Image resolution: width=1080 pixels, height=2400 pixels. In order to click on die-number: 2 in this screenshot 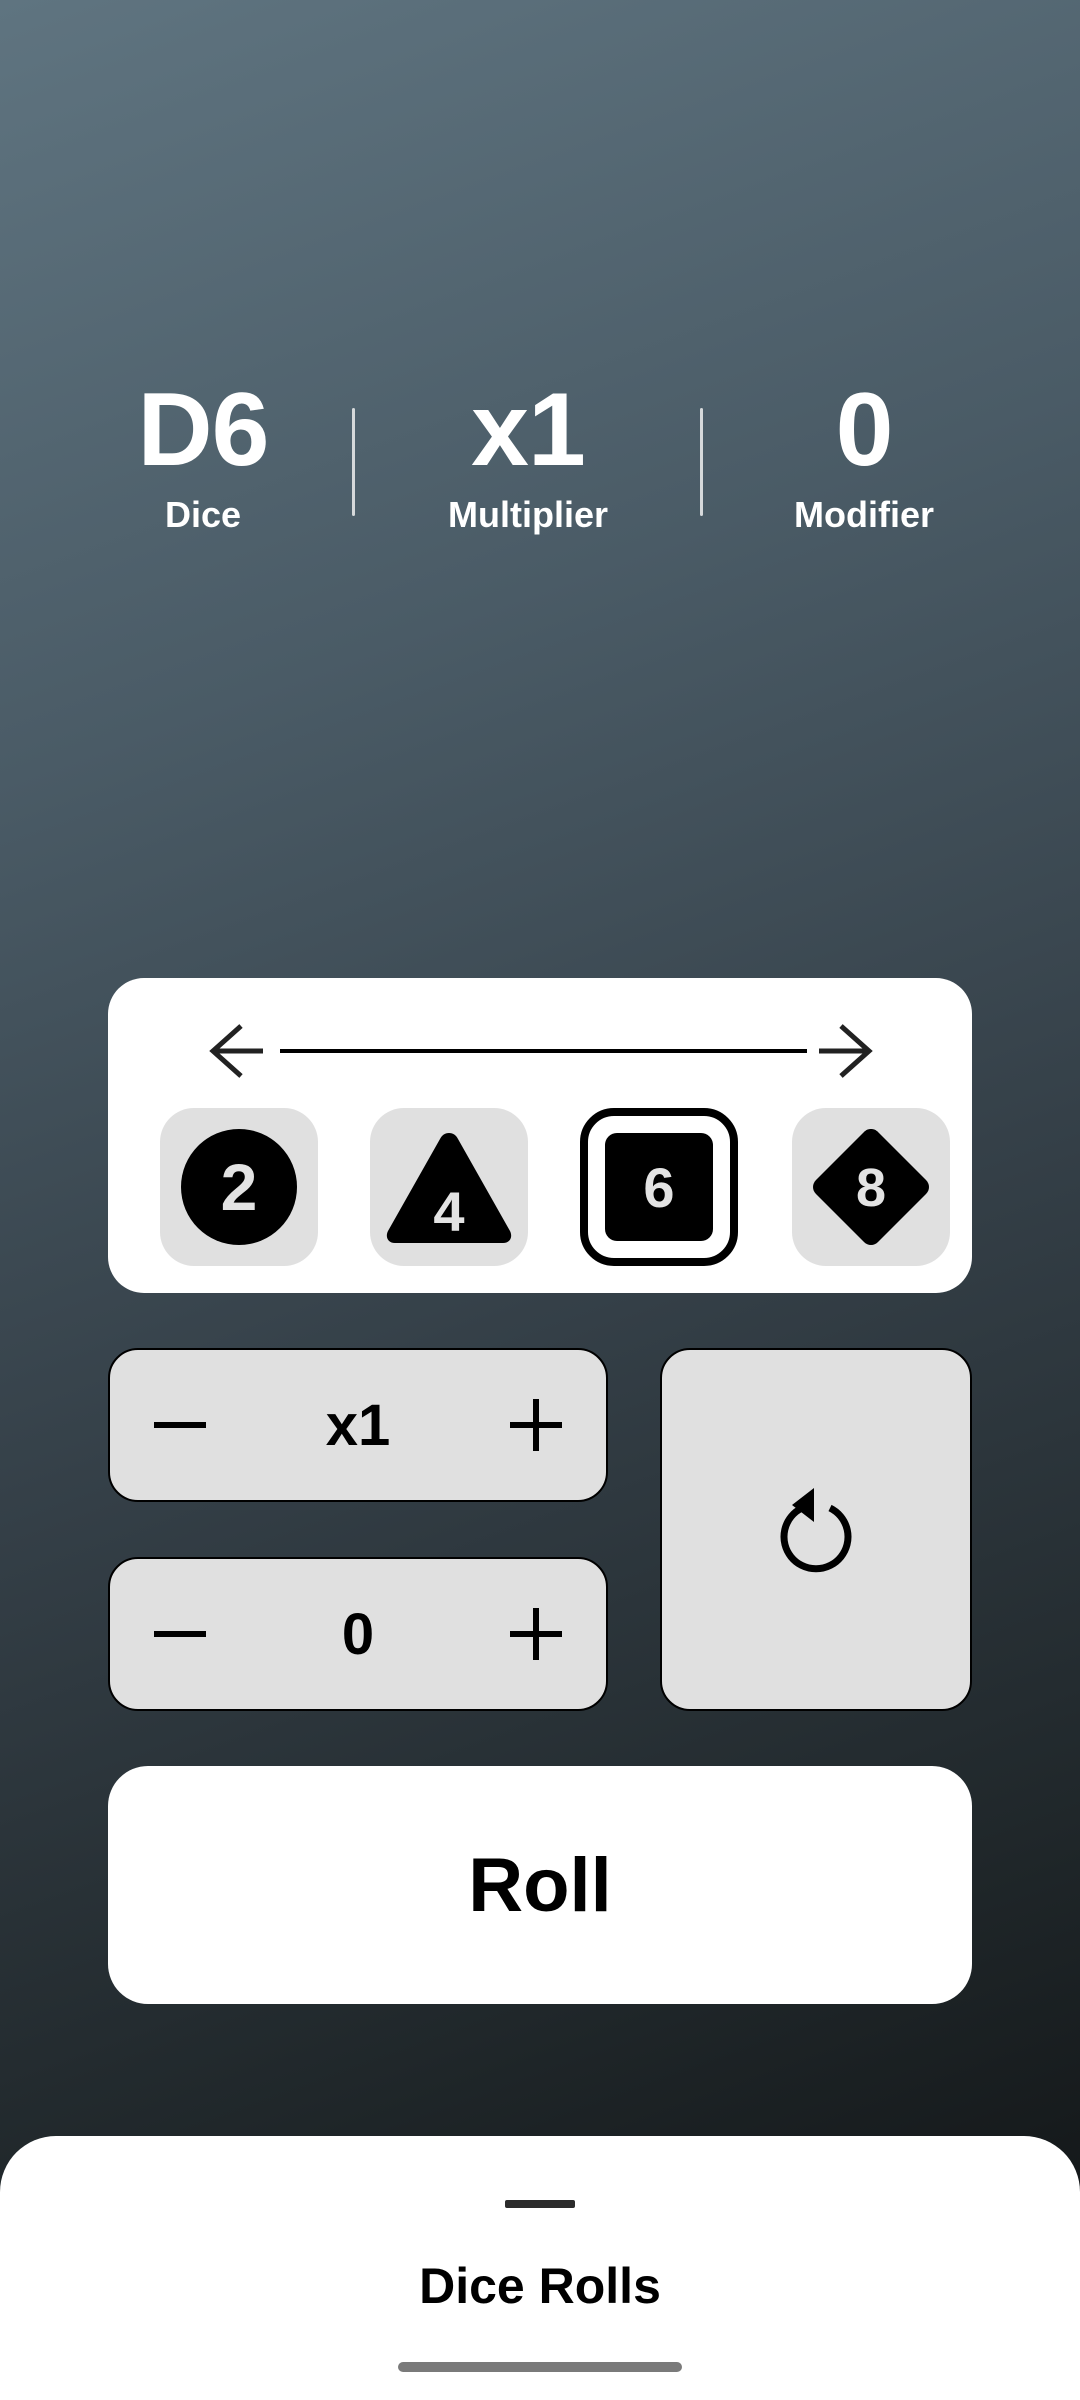, I will do `click(239, 1187)`.